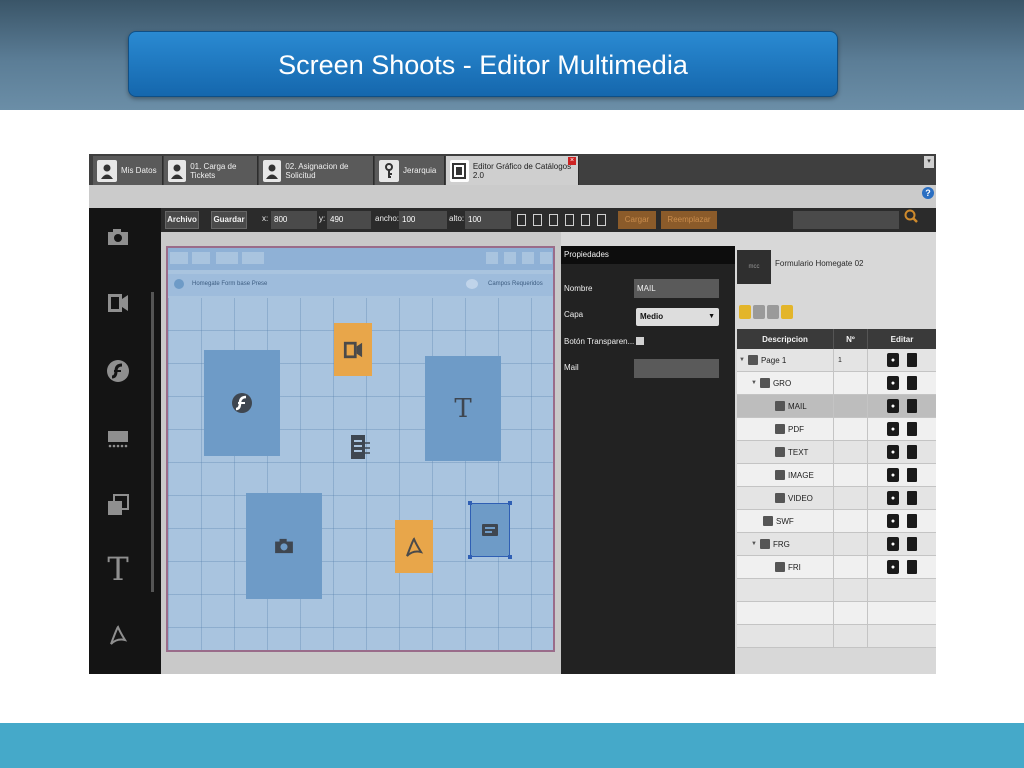  I want to click on x-input: 800, so click(294, 220).